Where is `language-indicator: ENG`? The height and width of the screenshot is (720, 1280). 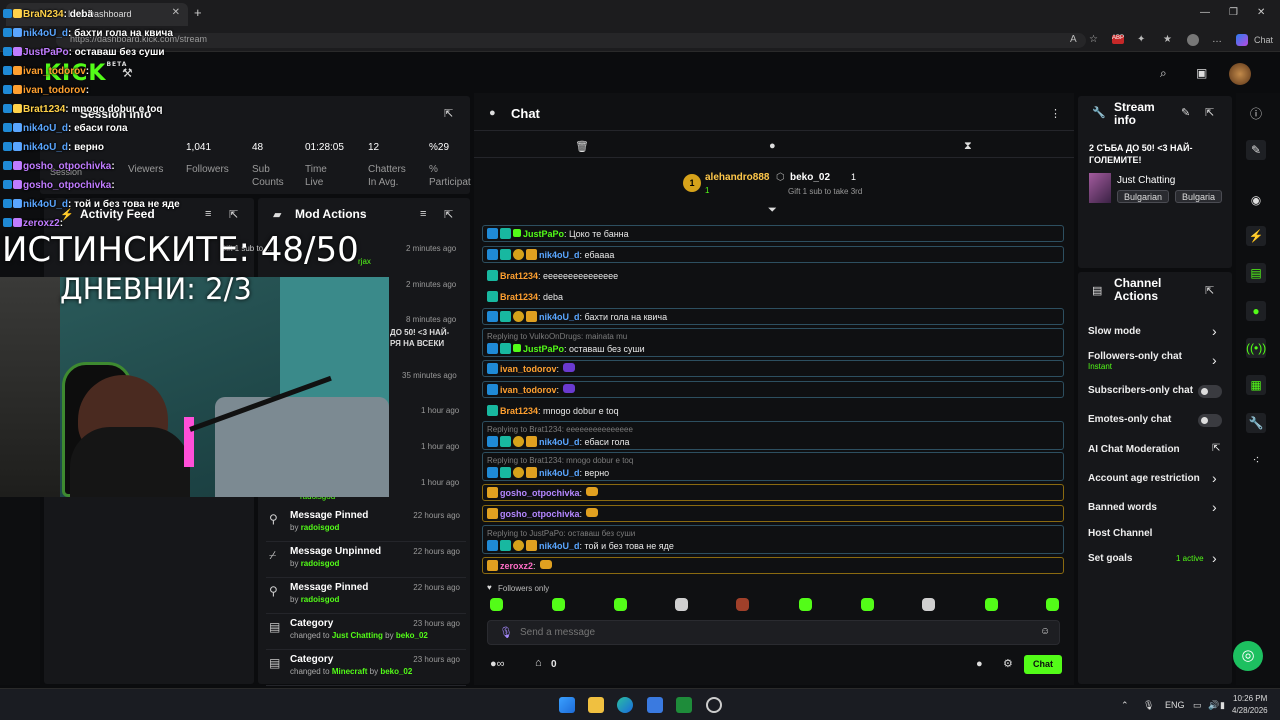
language-indicator: ENG is located at coordinates (1175, 705).